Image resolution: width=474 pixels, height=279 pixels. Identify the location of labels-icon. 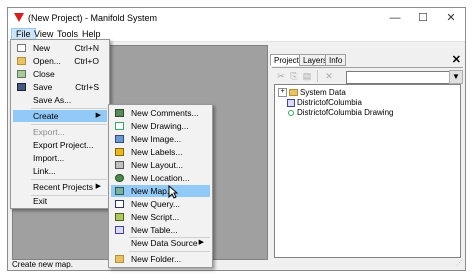
(119, 152).